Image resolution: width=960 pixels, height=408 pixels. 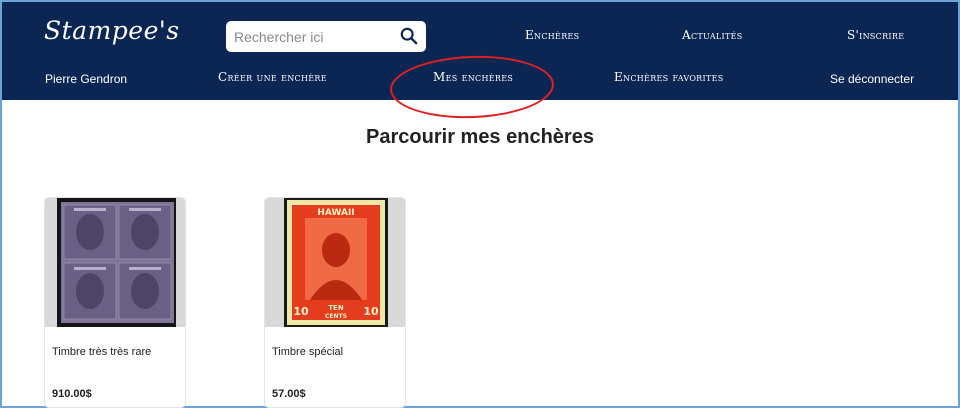 What do you see at coordinates (289, 394) in the screenshot?
I see `card-price: 57.00$` at bounding box center [289, 394].